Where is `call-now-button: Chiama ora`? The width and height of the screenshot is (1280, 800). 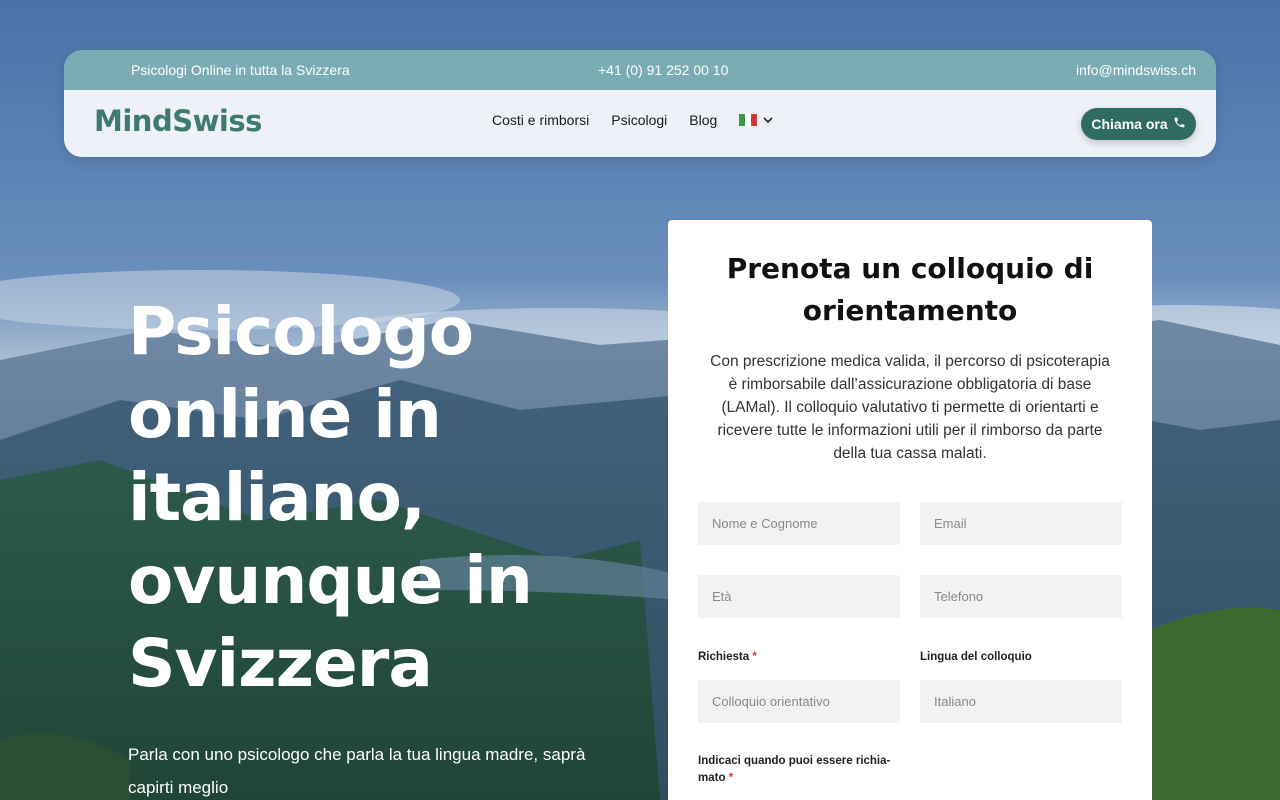 call-now-button: Chiama ora is located at coordinates (1138, 124).